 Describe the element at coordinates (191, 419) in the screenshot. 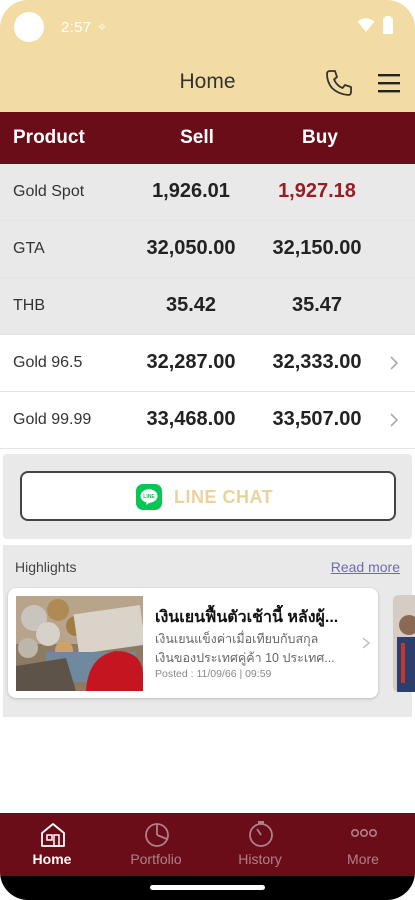

I see `sell-price: 33,468.00` at that location.